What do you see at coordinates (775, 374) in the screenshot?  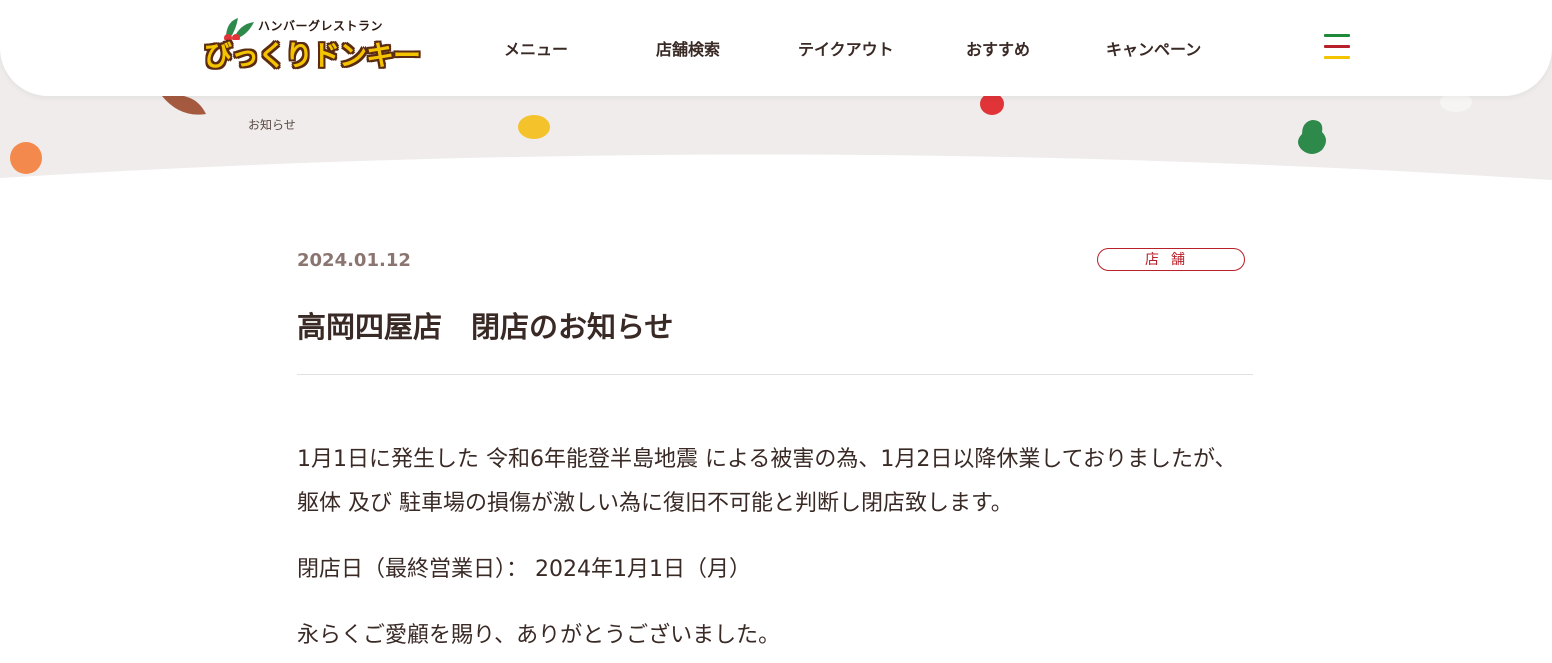 I see `title-divider` at bounding box center [775, 374].